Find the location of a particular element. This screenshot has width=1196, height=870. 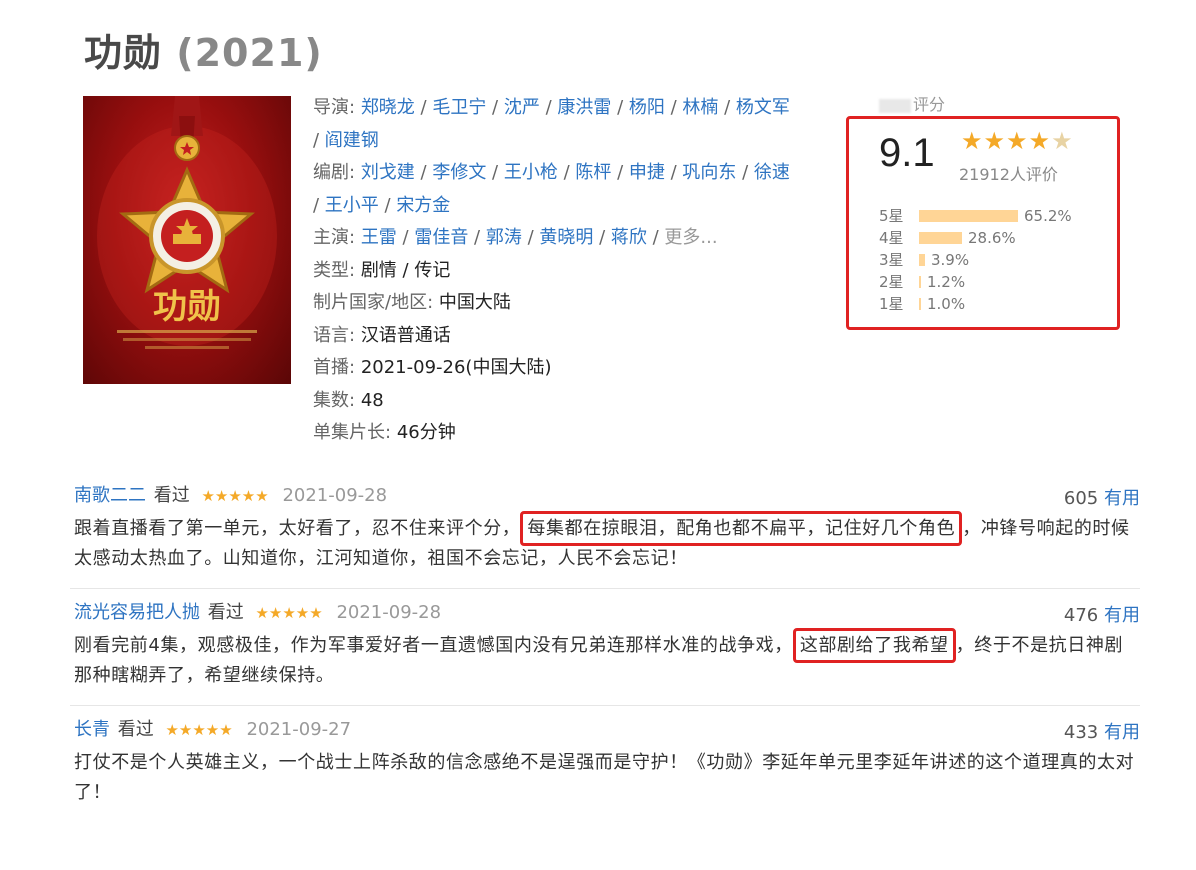

rating-dist-row: 1星 1.0% is located at coordinates (975, 304).